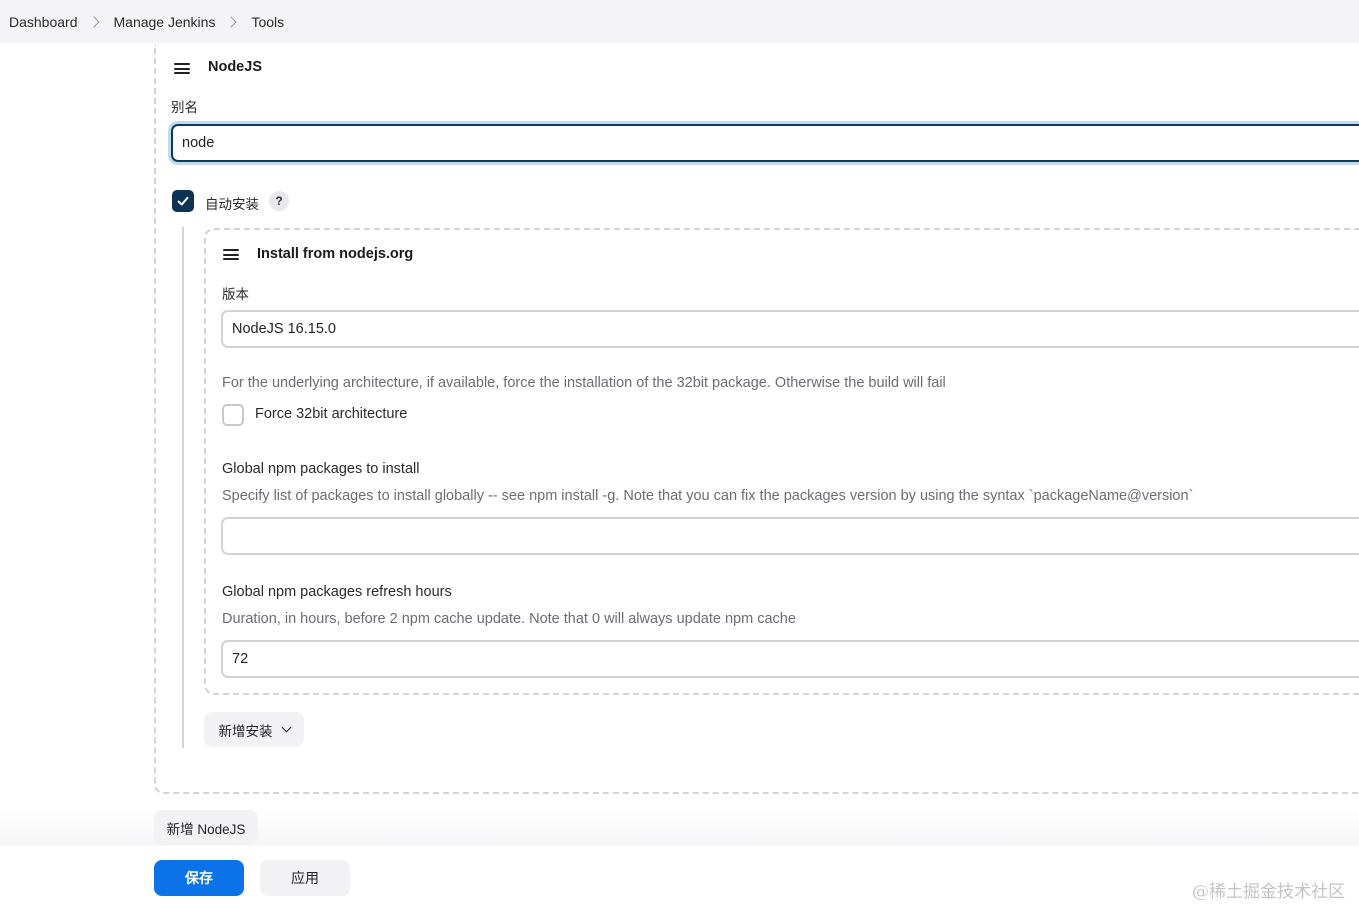  What do you see at coordinates (245, 731) in the screenshot?
I see `add-installer-label: 新增安装` at bounding box center [245, 731].